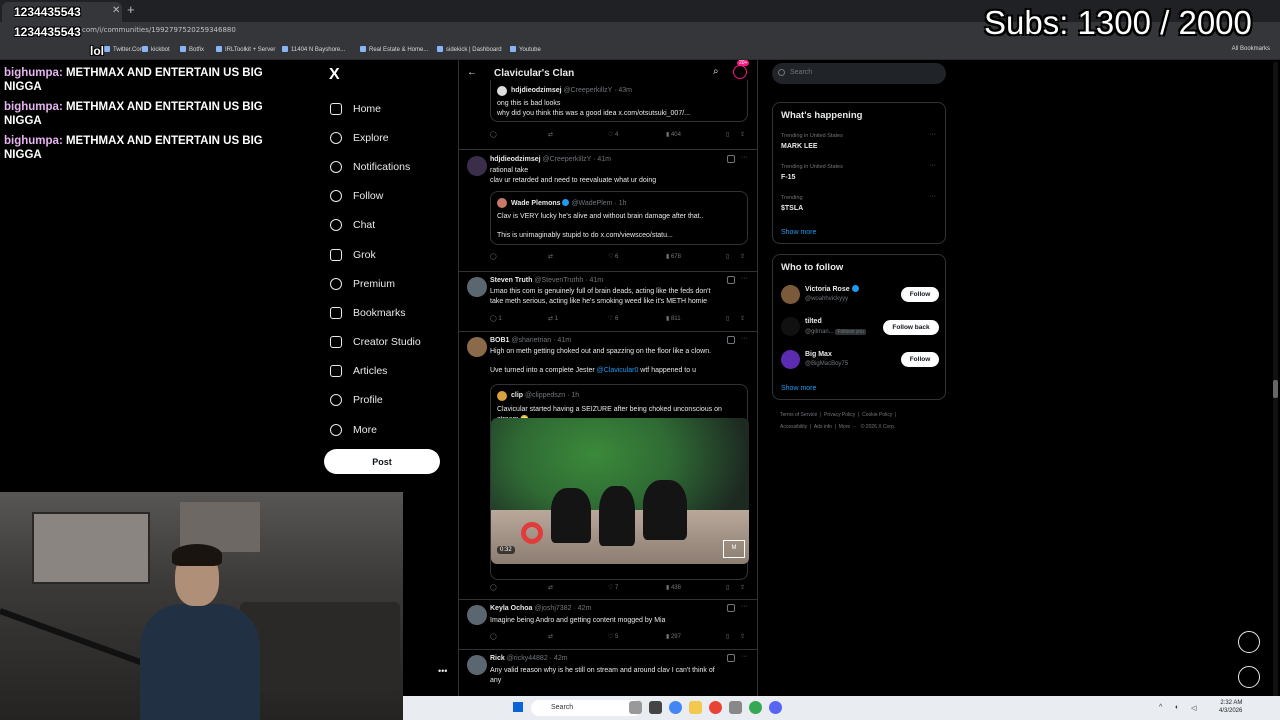 The image size is (1280, 720). Describe the element at coordinates (848, 427) in the screenshot. I see `footer-link: More ···` at that location.